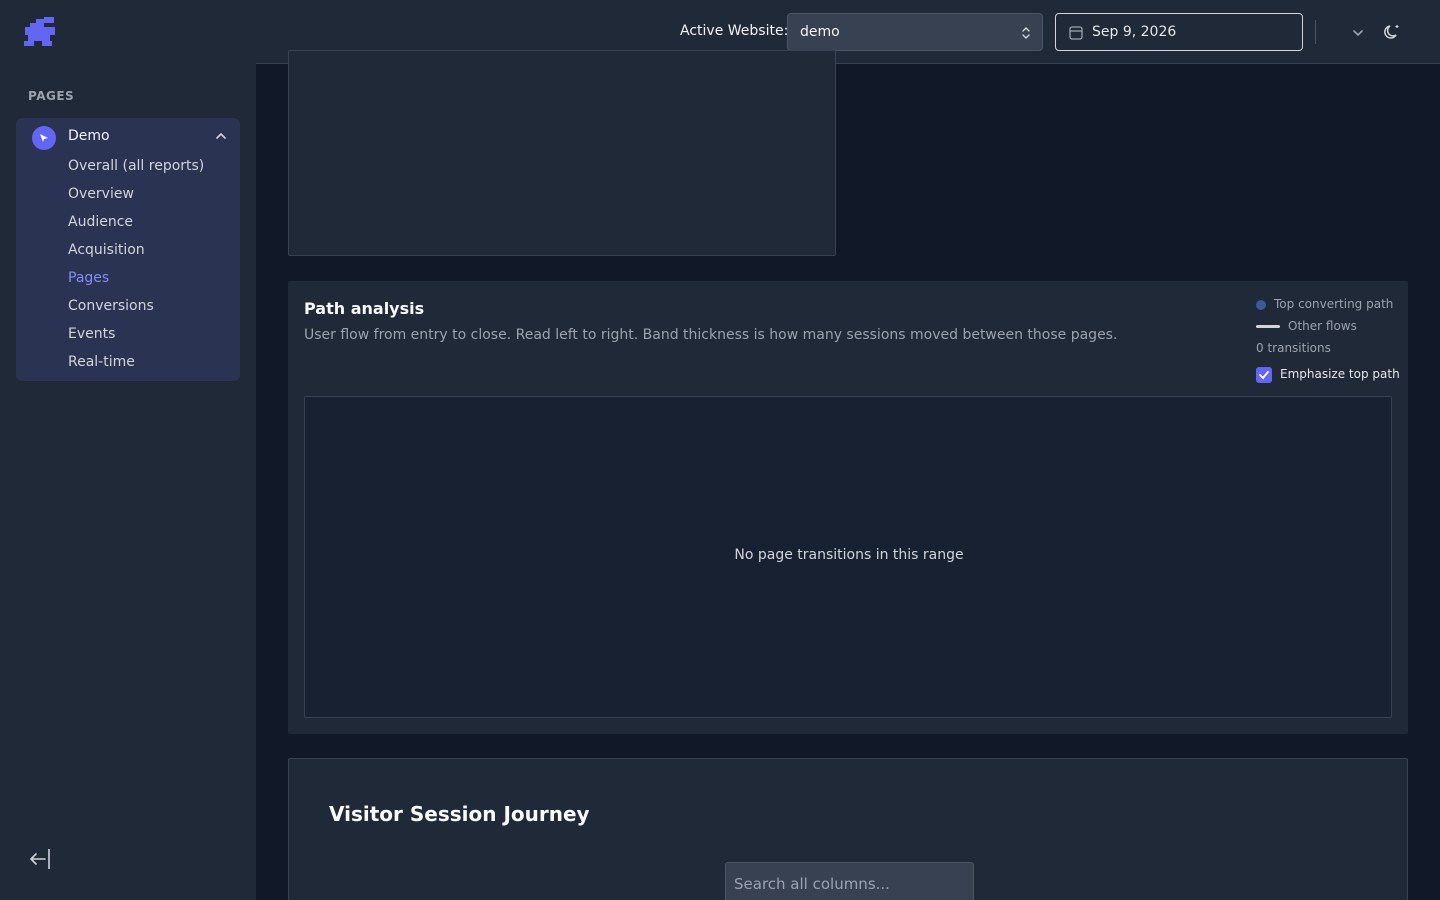 The image size is (1440, 900). Describe the element at coordinates (1026, 33) in the screenshot. I see `select-arrows-icon` at that location.